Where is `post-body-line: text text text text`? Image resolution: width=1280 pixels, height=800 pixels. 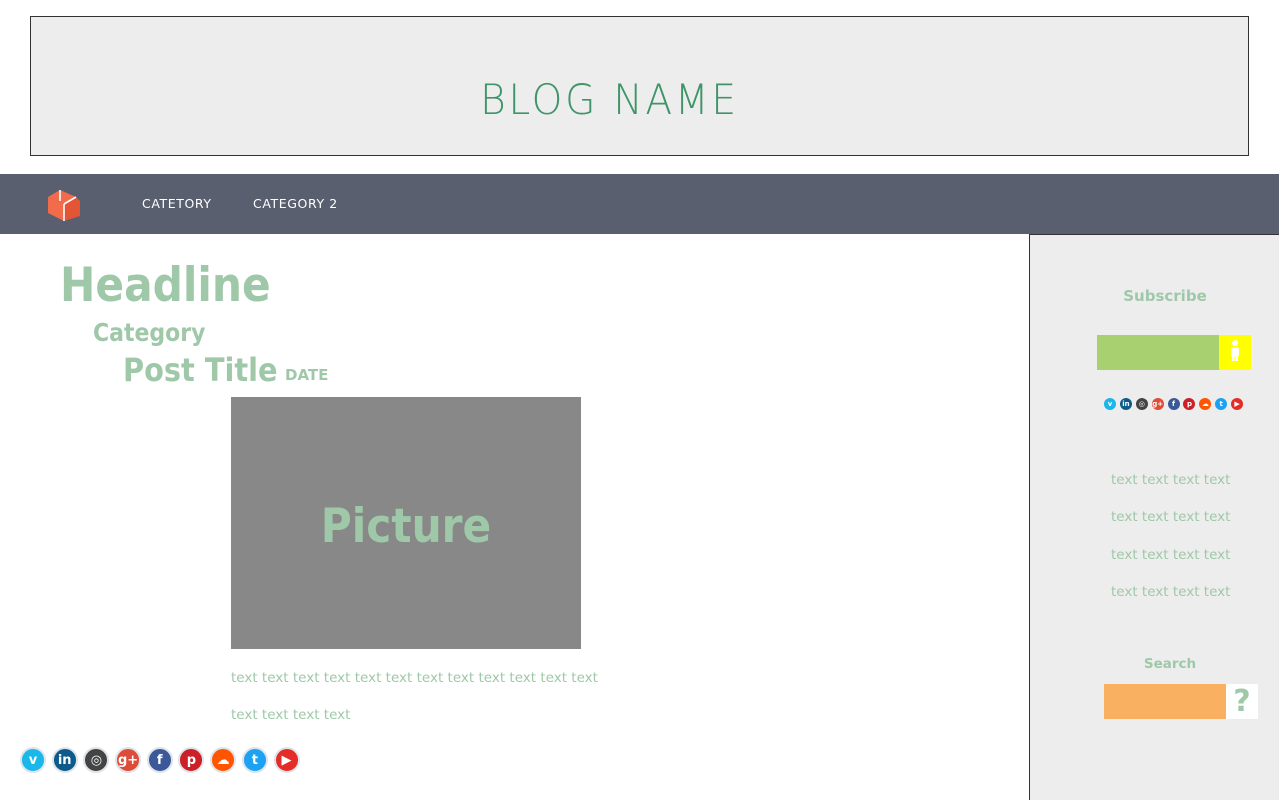 post-body-line: text text text text is located at coordinates (291, 715).